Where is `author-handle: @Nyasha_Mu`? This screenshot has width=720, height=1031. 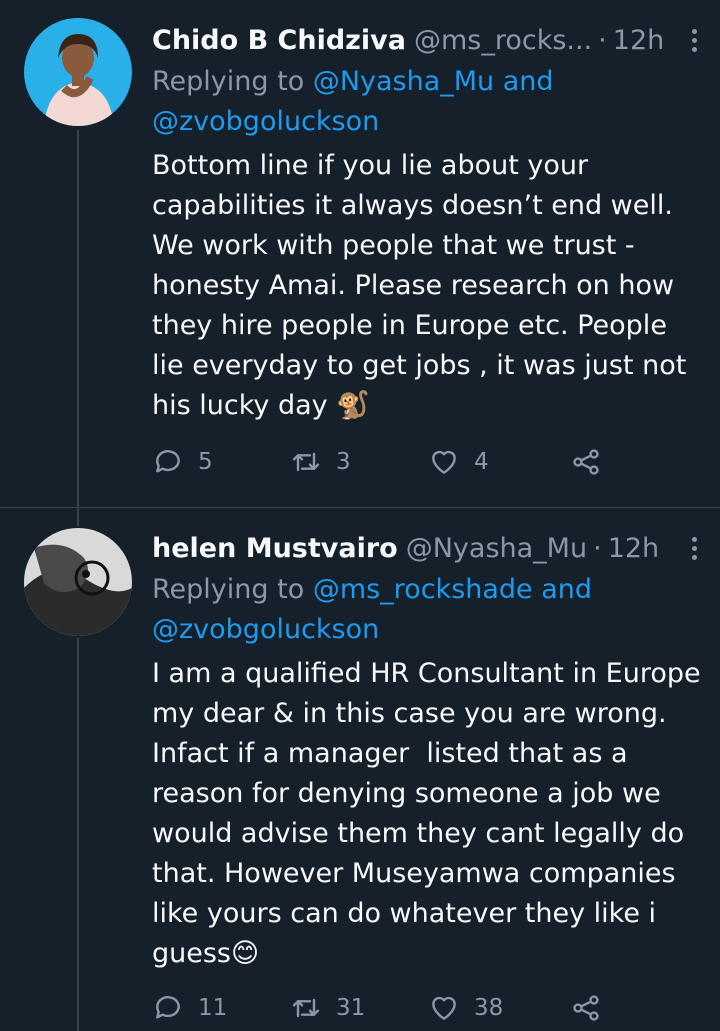
author-handle: @Nyasha_Mu is located at coordinates (496, 548).